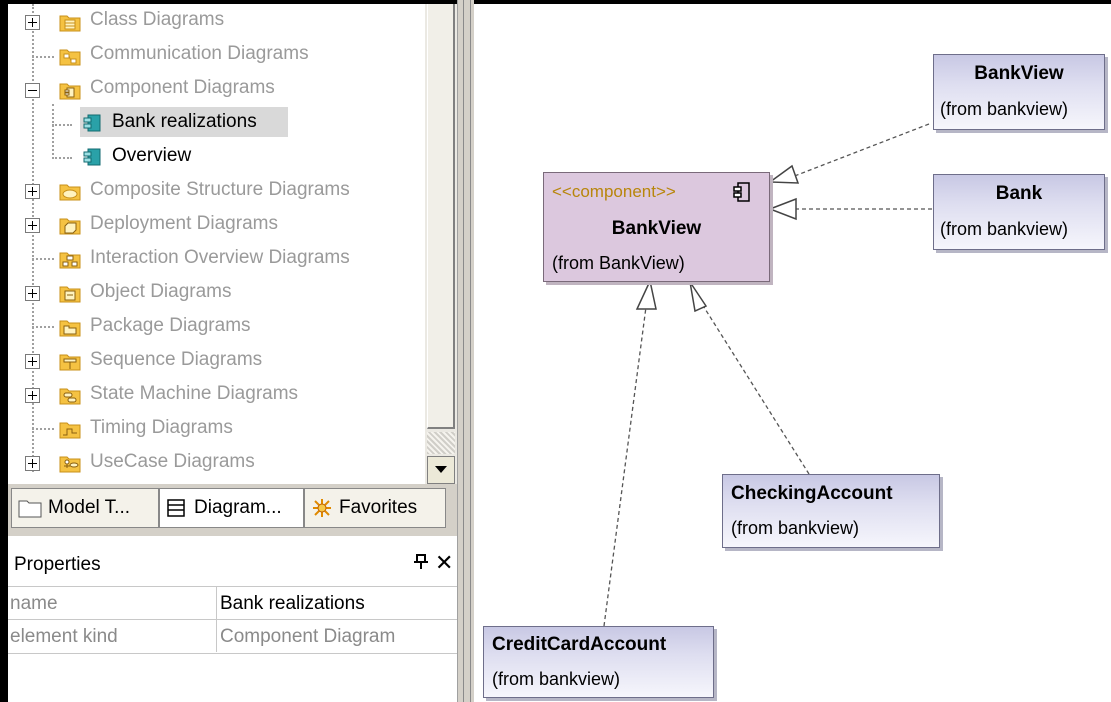 The width and height of the screenshot is (1111, 702). Describe the element at coordinates (1019, 92) in the screenshot. I see `class-bankview: BankView (from bankview)` at that location.